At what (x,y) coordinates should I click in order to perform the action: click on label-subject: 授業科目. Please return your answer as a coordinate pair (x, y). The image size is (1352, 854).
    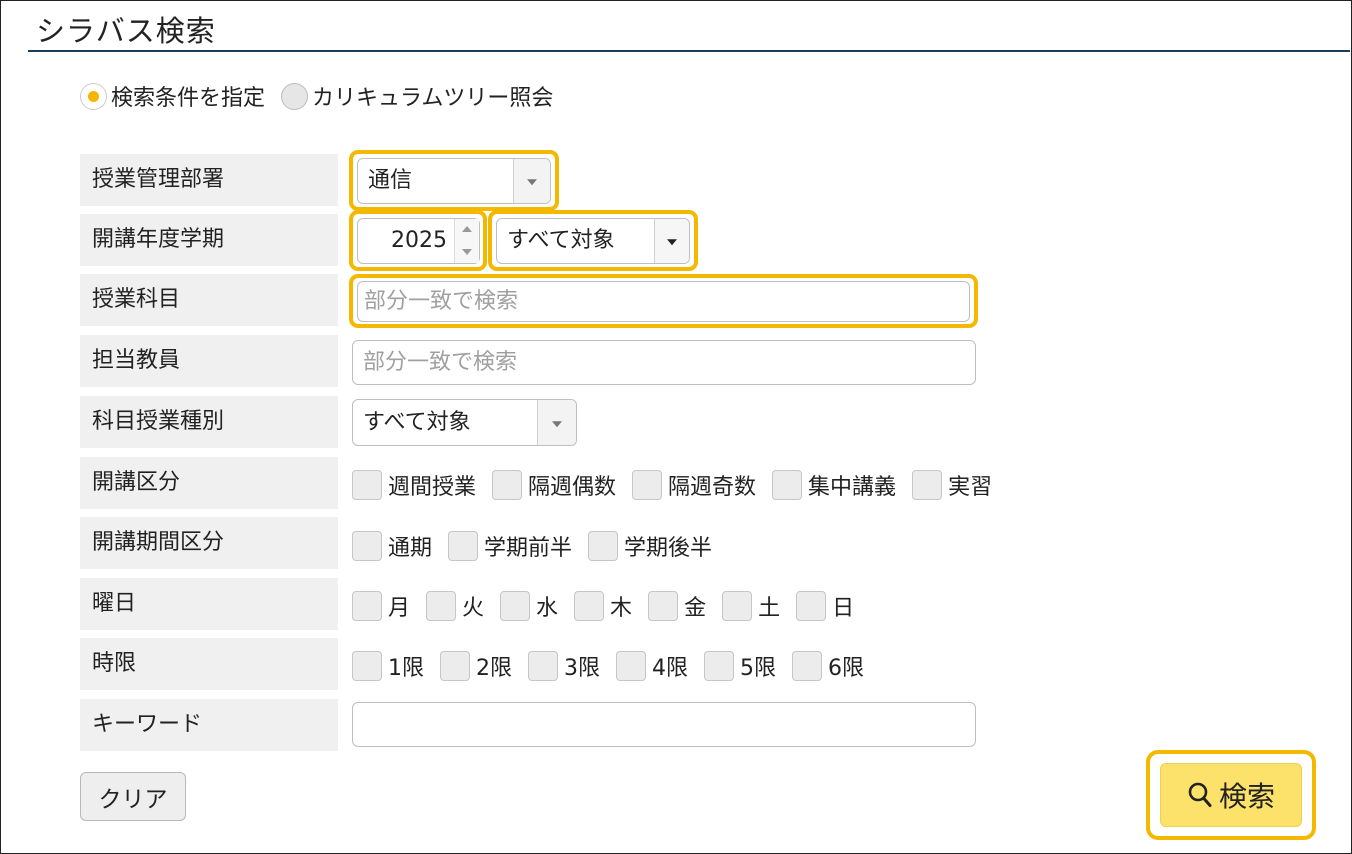
    Looking at the image, I should click on (209, 300).